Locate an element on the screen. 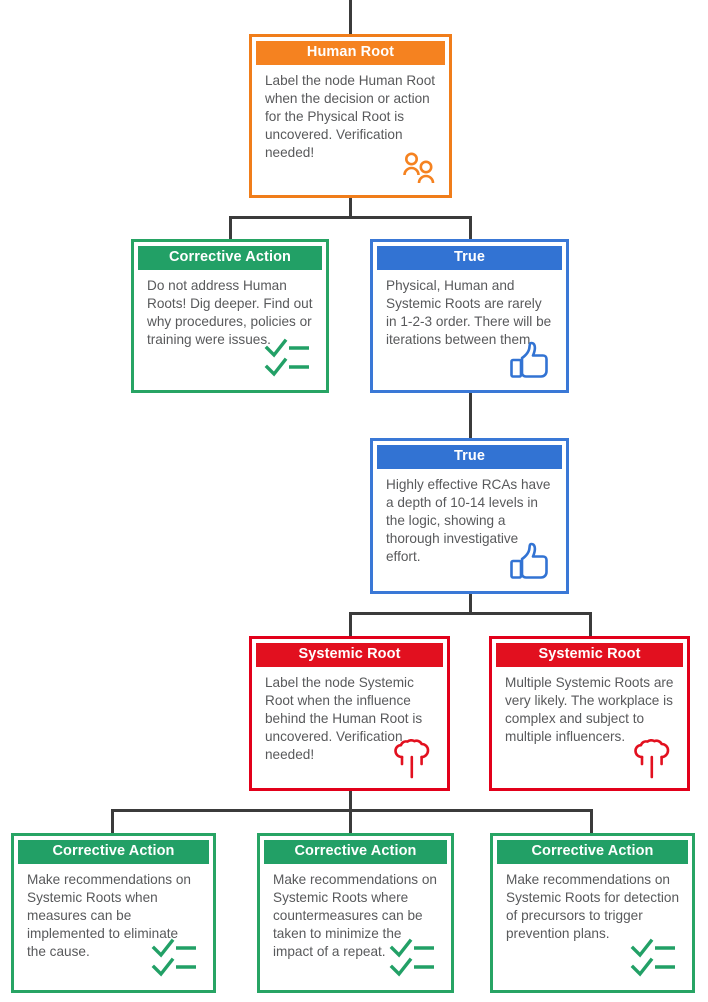  connector-to-corrective-action-minimize is located at coordinates (350, 821).